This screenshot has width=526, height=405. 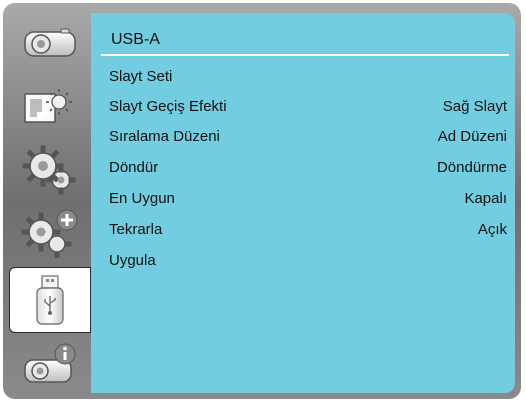 I want to click on menu-item-value: Sağ Slayt, so click(x=474, y=106).